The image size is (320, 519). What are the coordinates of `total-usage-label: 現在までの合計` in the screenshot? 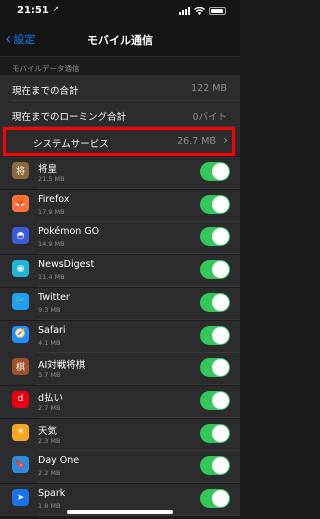 It's located at (45, 91).